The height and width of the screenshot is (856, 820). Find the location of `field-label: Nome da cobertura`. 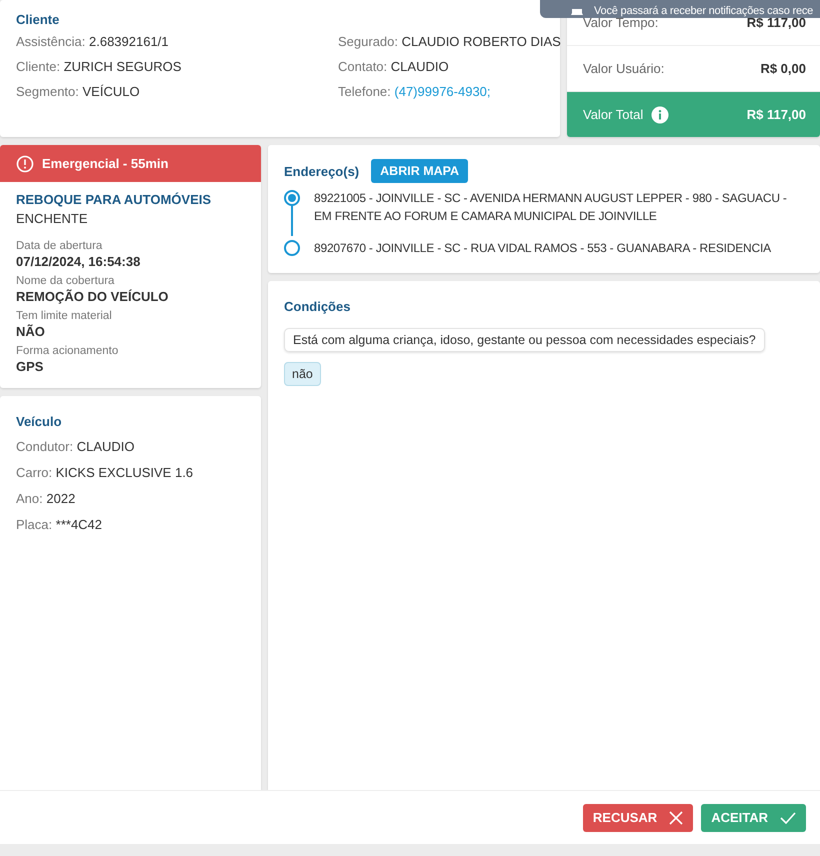

field-label: Nome da cobertura is located at coordinates (66, 281).